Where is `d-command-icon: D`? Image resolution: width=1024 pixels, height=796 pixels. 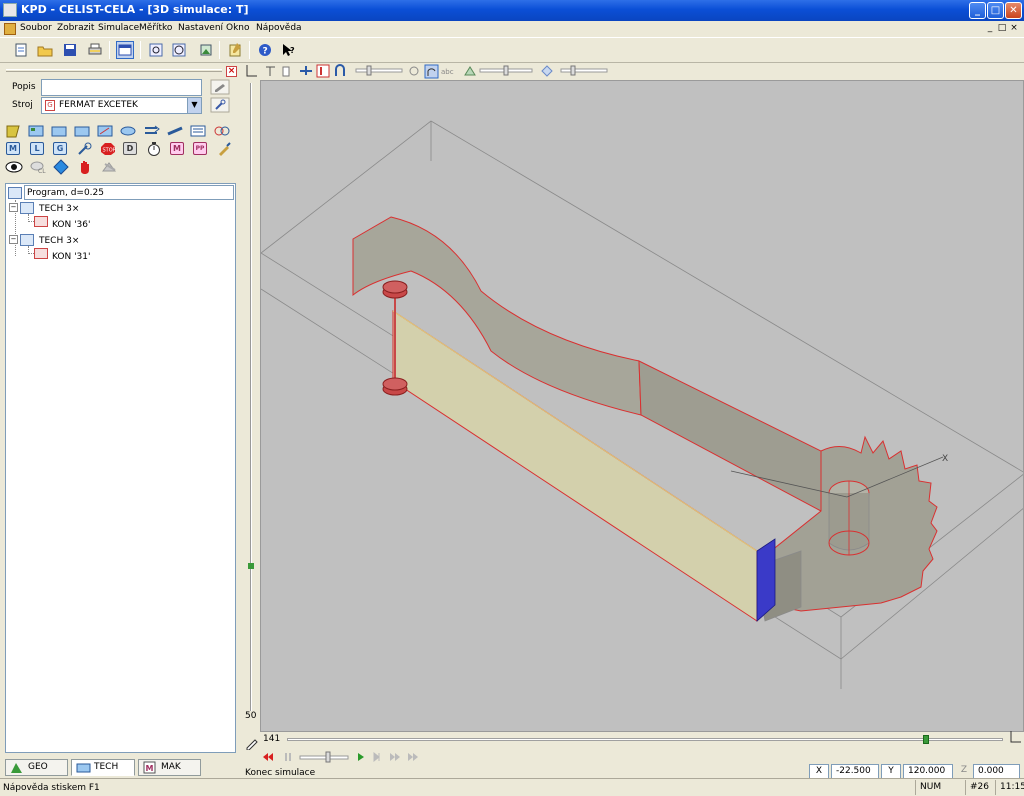
d-command-icon: D is located at coordinates (130, 148).